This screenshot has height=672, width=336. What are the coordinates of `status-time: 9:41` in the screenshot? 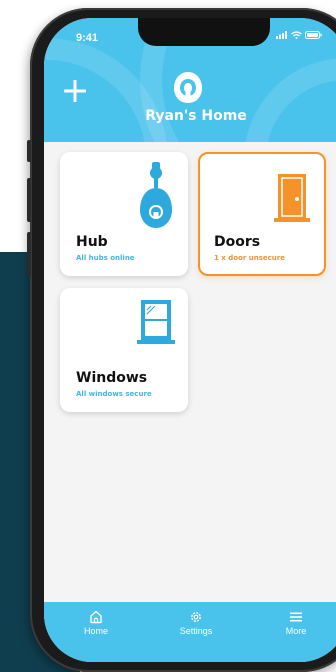 It's located at (87, 38).